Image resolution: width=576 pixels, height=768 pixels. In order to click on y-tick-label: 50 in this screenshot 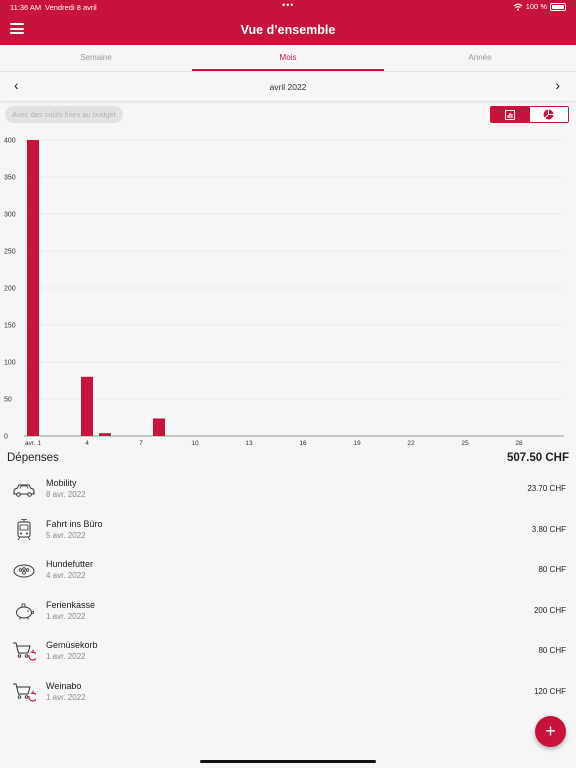, I will do `click(8, 400)`.